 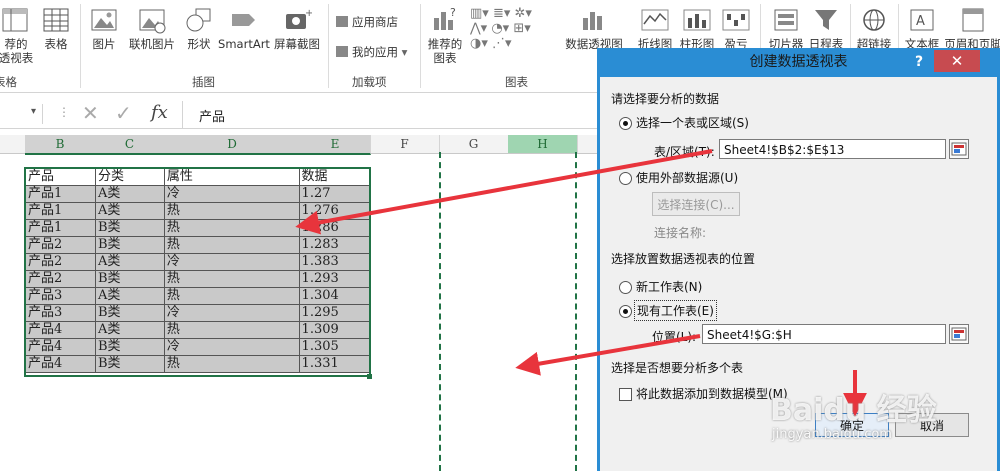 What do you see at coordinates (504, 192) in the screenshot?
I see `arrow-to-table` at bounding box center [504, 192].